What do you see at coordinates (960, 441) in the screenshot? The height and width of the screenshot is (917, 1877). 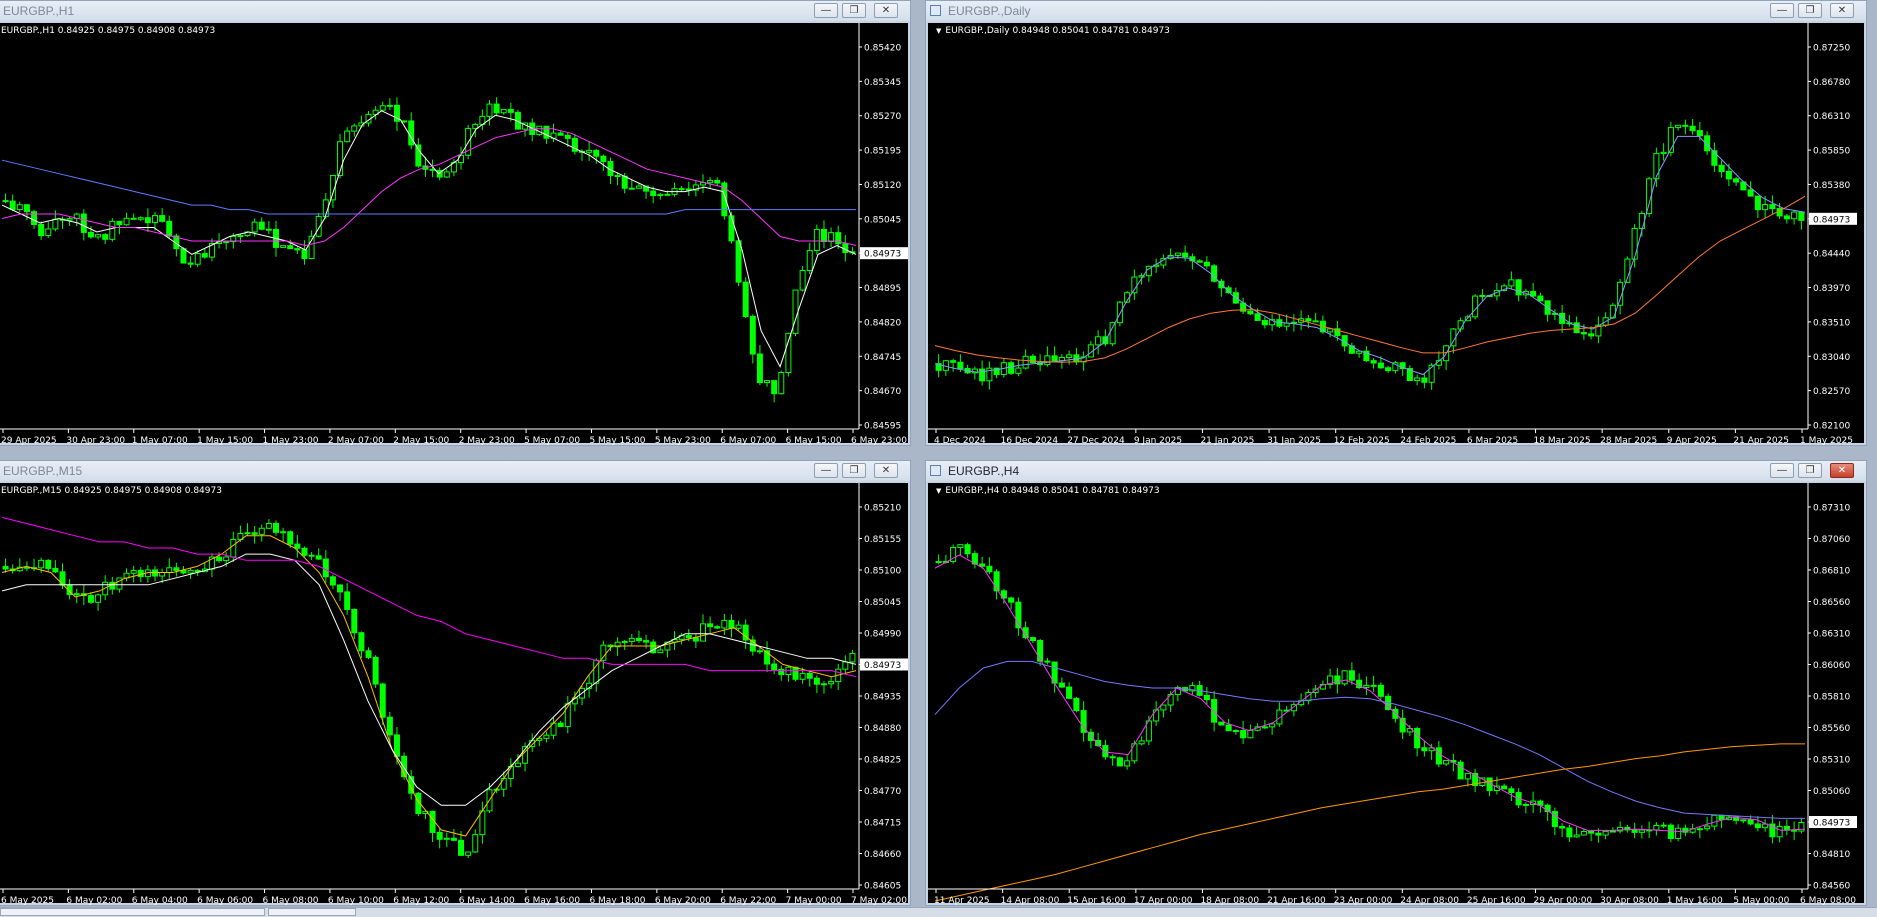 I see `time-label: 4 Dec 2024` at bounding box center [960, 441].